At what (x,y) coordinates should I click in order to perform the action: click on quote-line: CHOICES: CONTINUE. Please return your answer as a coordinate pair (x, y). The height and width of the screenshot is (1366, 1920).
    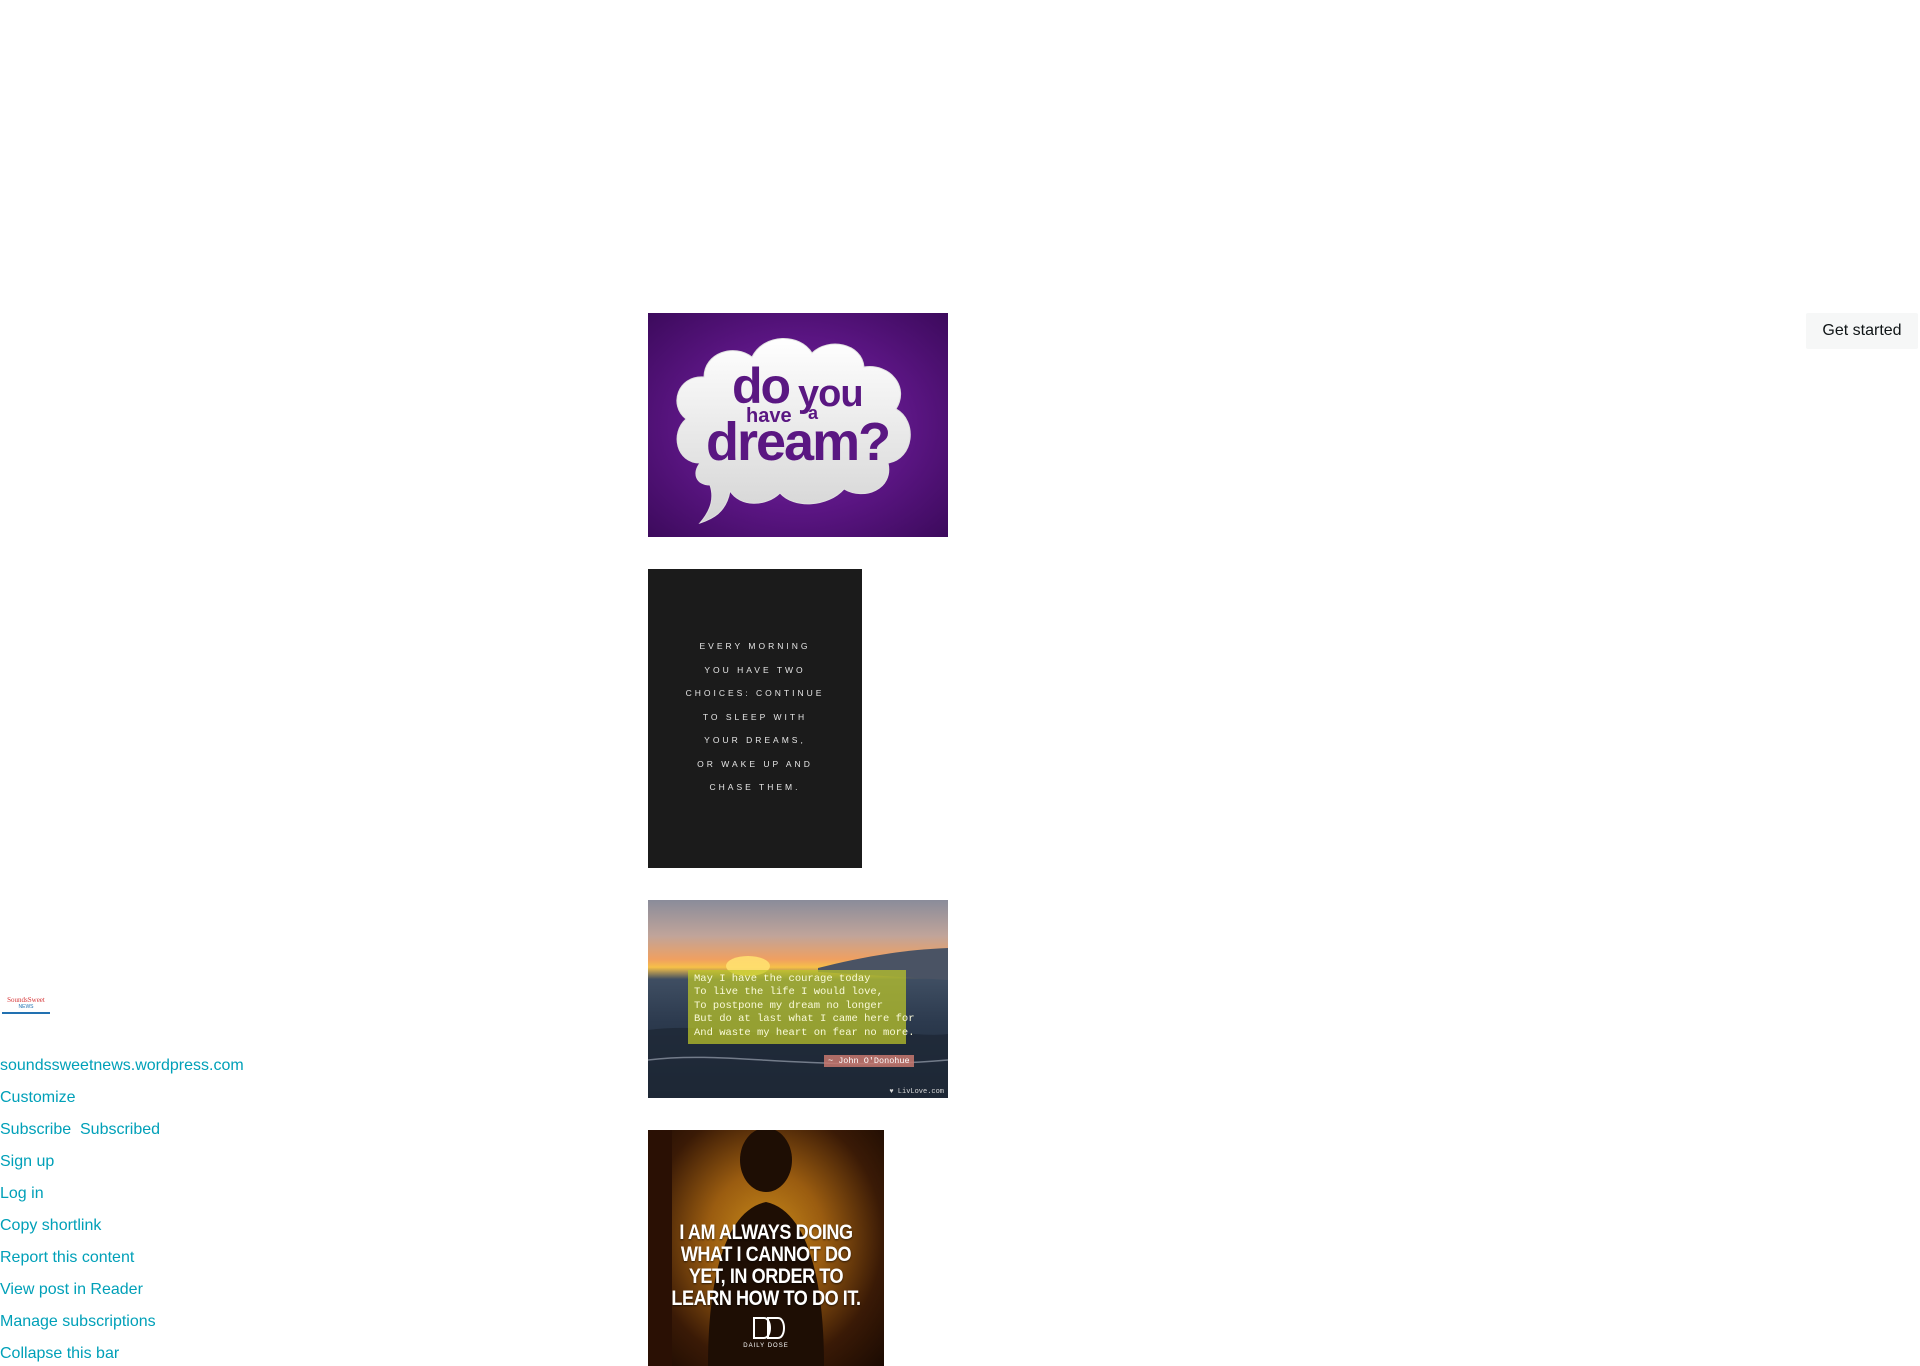
    Looking at the image, I should click on (755, 693).